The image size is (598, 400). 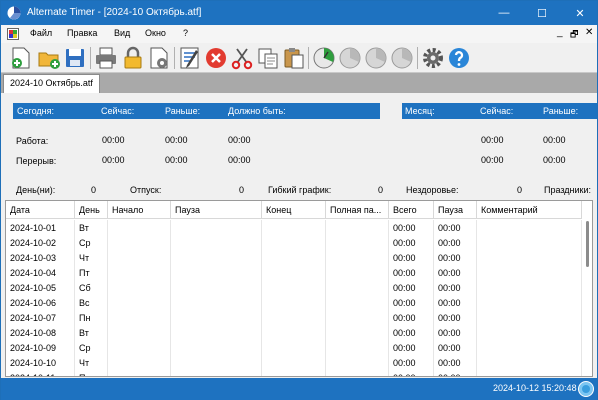 What do you see at coordinates (350, 58) in the screenshot?
I see `timer-pause-icon` at bounding box center [350, 58].